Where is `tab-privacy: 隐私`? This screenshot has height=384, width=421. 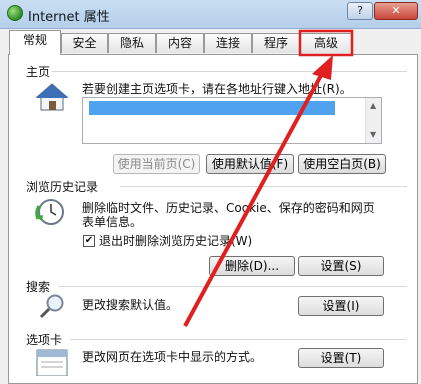
tab-privacy: 隐私 is located at coordinates (132, 43).